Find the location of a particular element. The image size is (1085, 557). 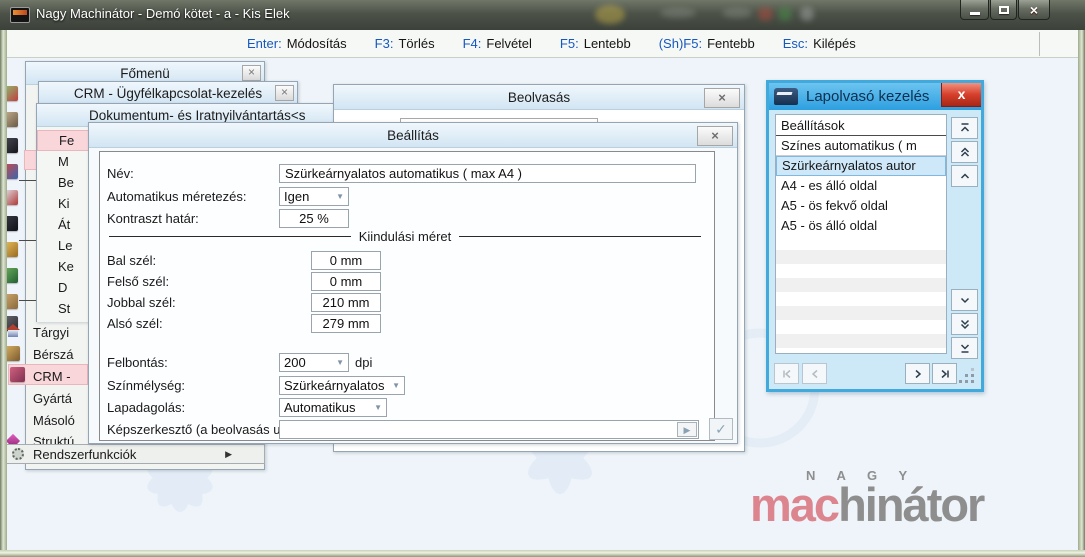

chevron-up-icon is located at coordinates (964, 176).